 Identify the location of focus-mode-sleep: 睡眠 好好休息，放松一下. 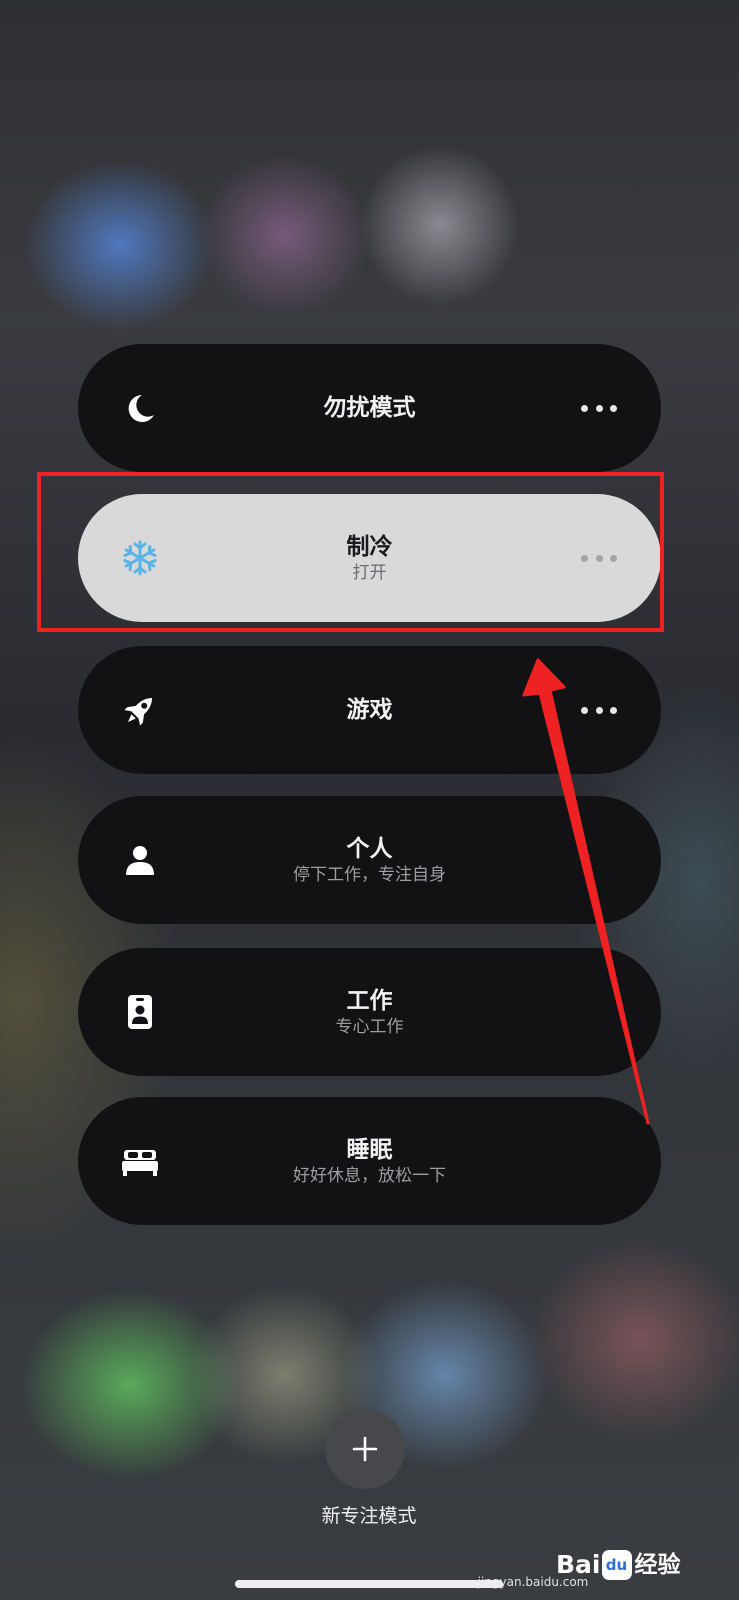
(369, 1161).